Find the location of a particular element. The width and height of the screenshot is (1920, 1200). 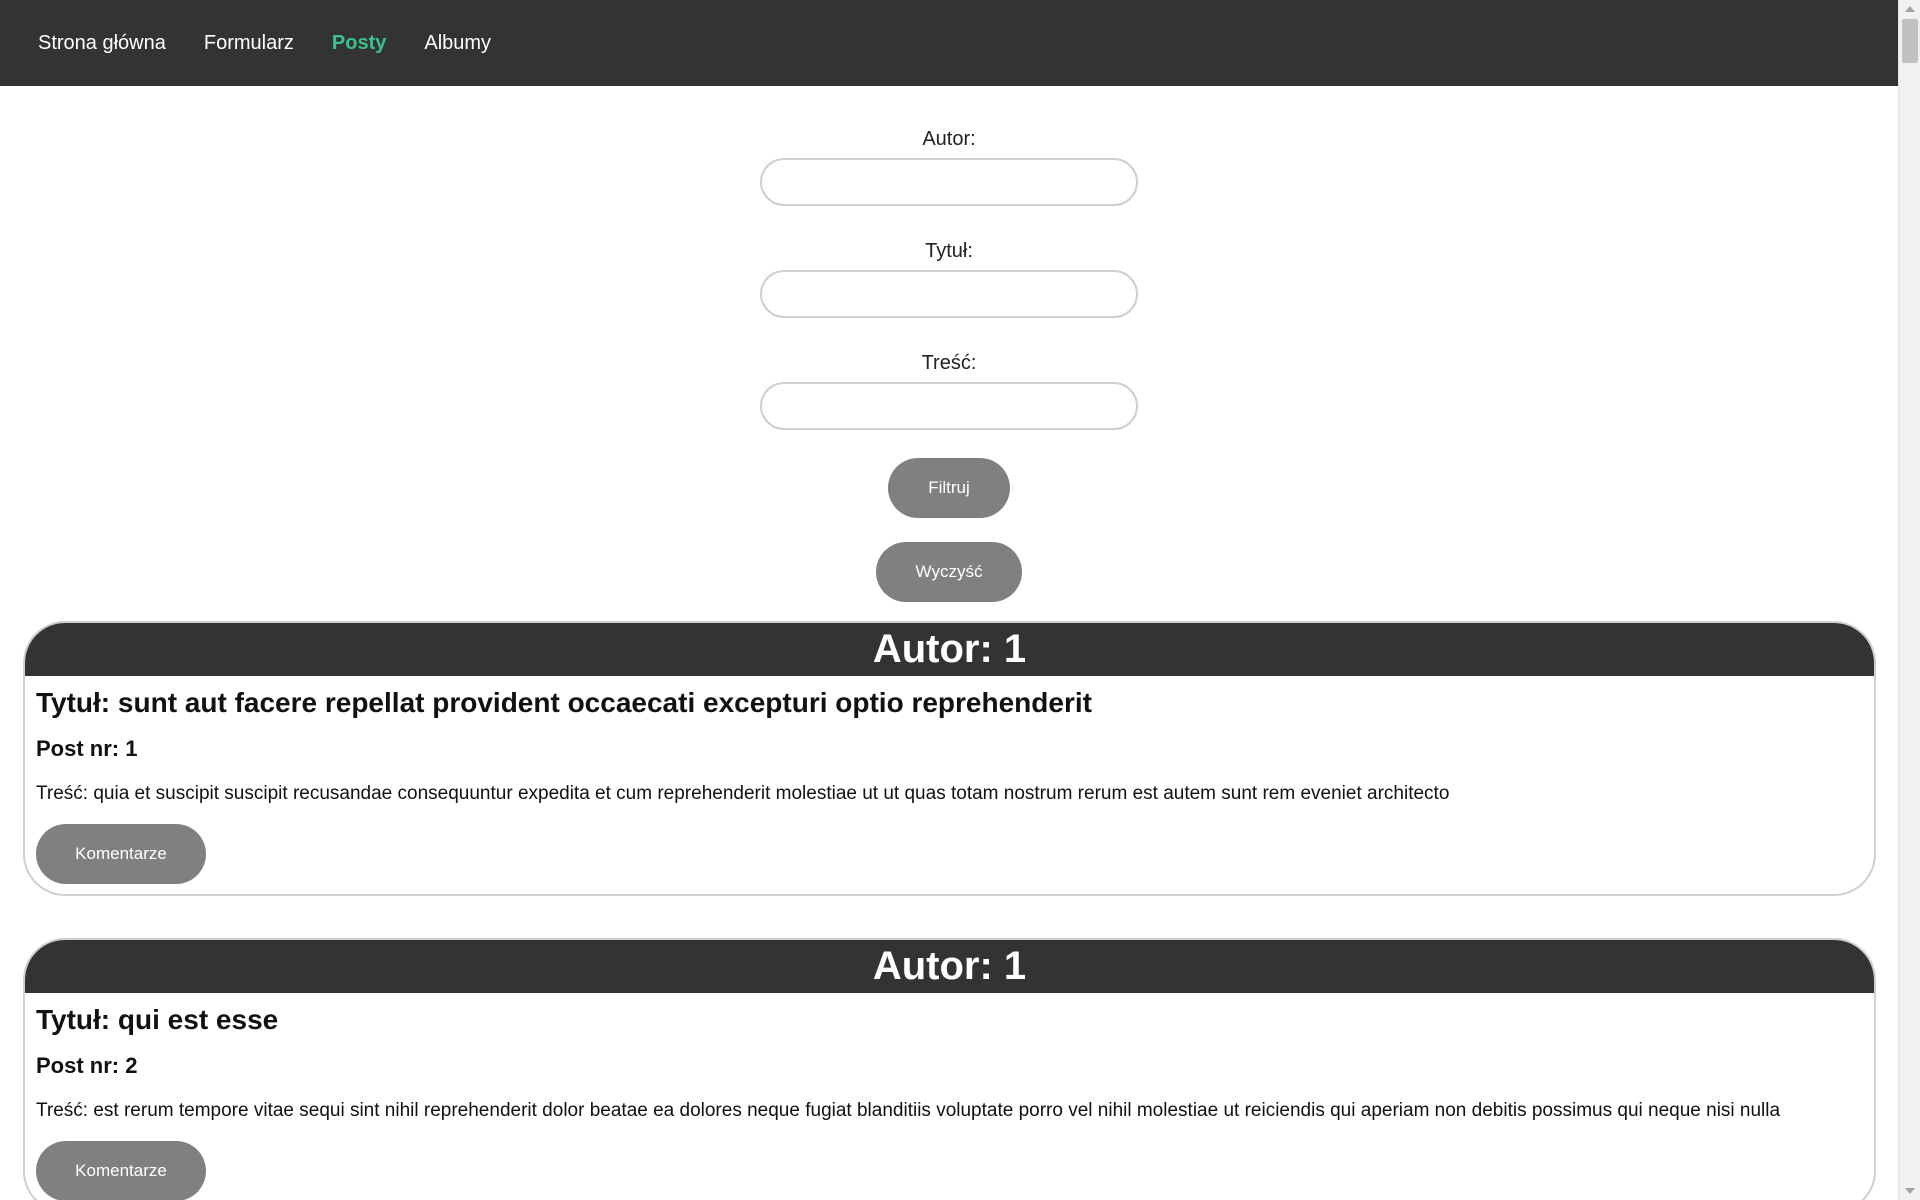

filter-button: Filtruj is located at coordinates (949, 488).